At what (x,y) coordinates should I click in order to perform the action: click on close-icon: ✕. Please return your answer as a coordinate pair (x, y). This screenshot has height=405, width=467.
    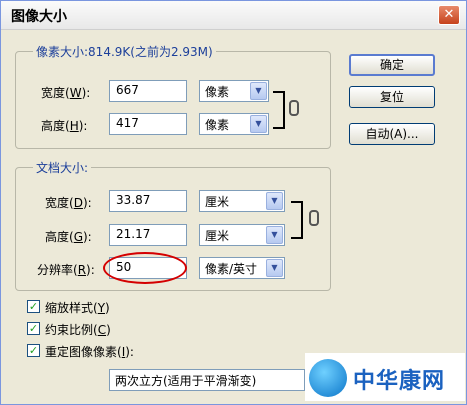
    Looking at the image, I should click on (449, 14).